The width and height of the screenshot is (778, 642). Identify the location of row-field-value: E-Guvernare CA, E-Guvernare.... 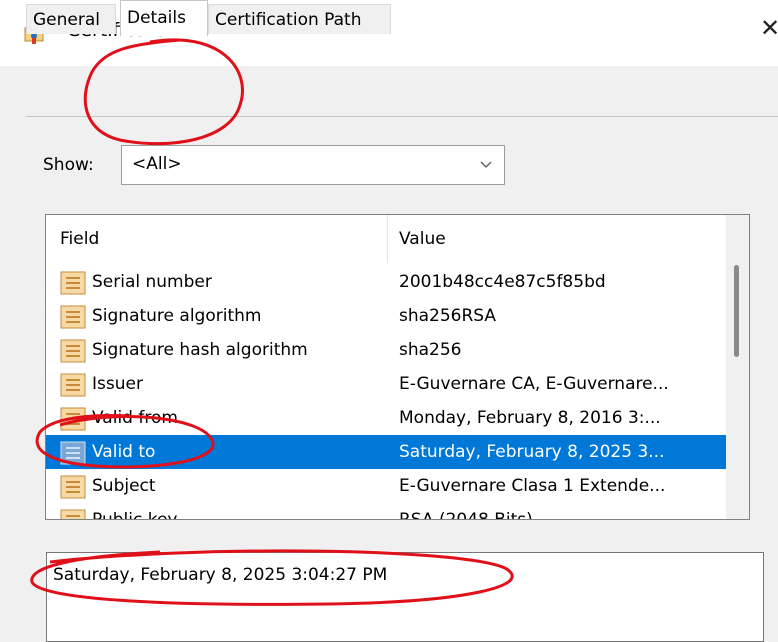
(534, 384).